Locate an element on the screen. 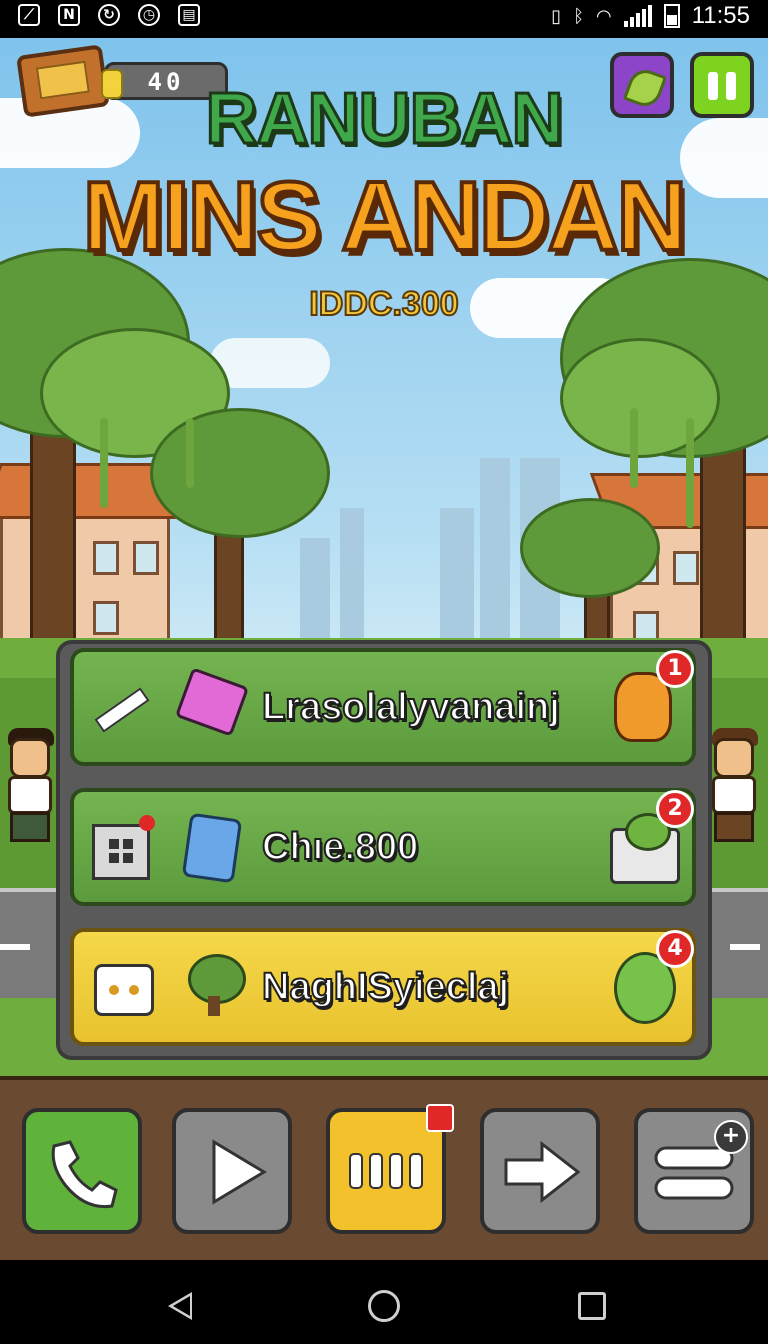 The height and width of the screenshot is (1344, 768). blue-jar-icon is located at coordinates (212, 848).